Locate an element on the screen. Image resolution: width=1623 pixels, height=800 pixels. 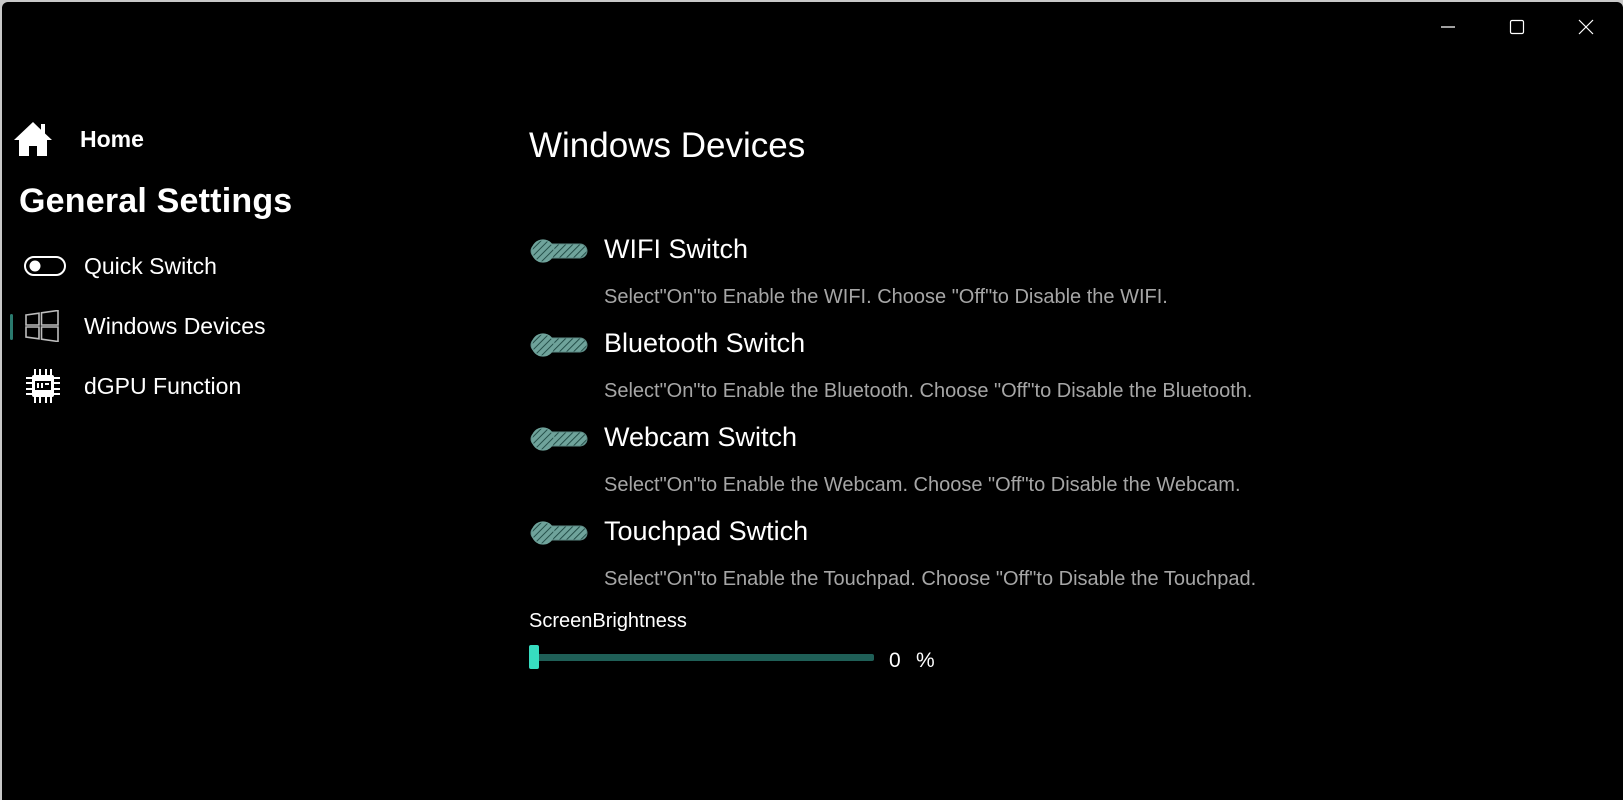
close-icon is located at coordinates (1586, 27).